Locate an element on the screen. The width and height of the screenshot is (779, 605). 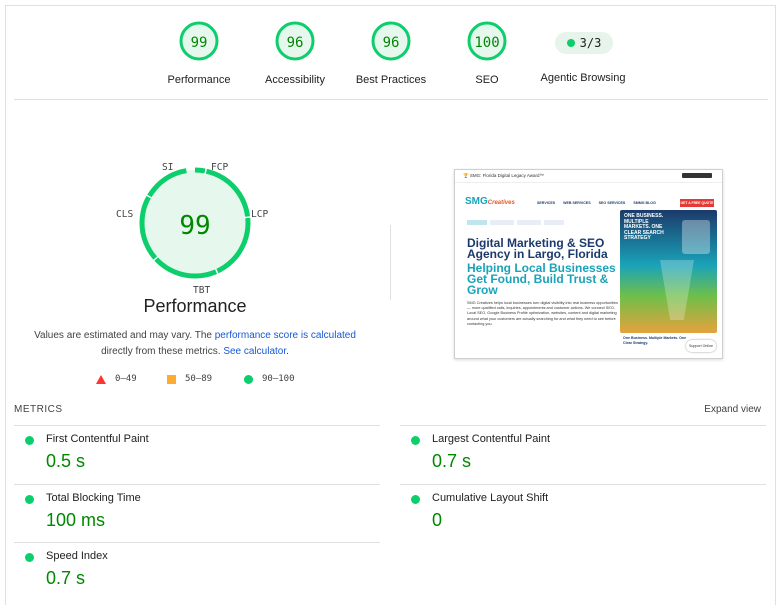
metric-speed-index: Speed Index 0.7 s is located at coordinates (197, 565).